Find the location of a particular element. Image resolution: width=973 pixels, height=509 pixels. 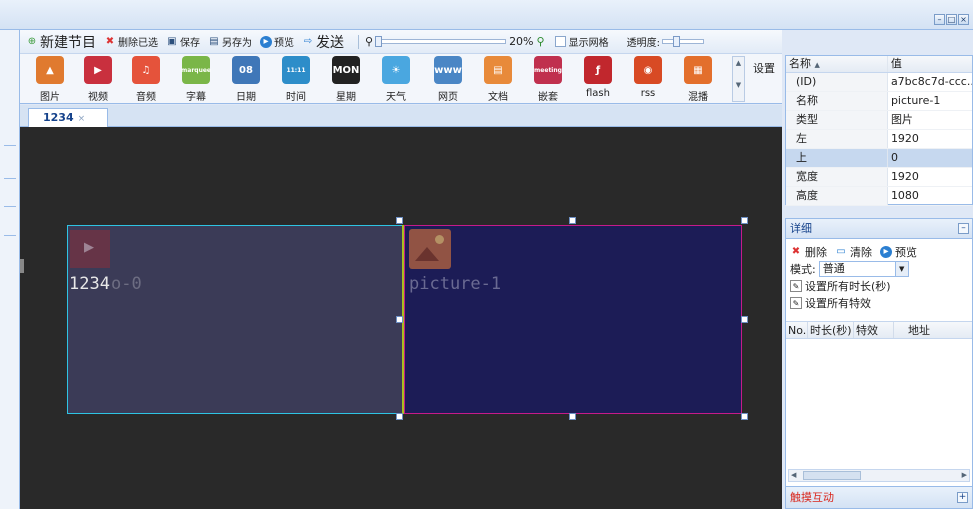

divider is located at coordinates (10, 178).